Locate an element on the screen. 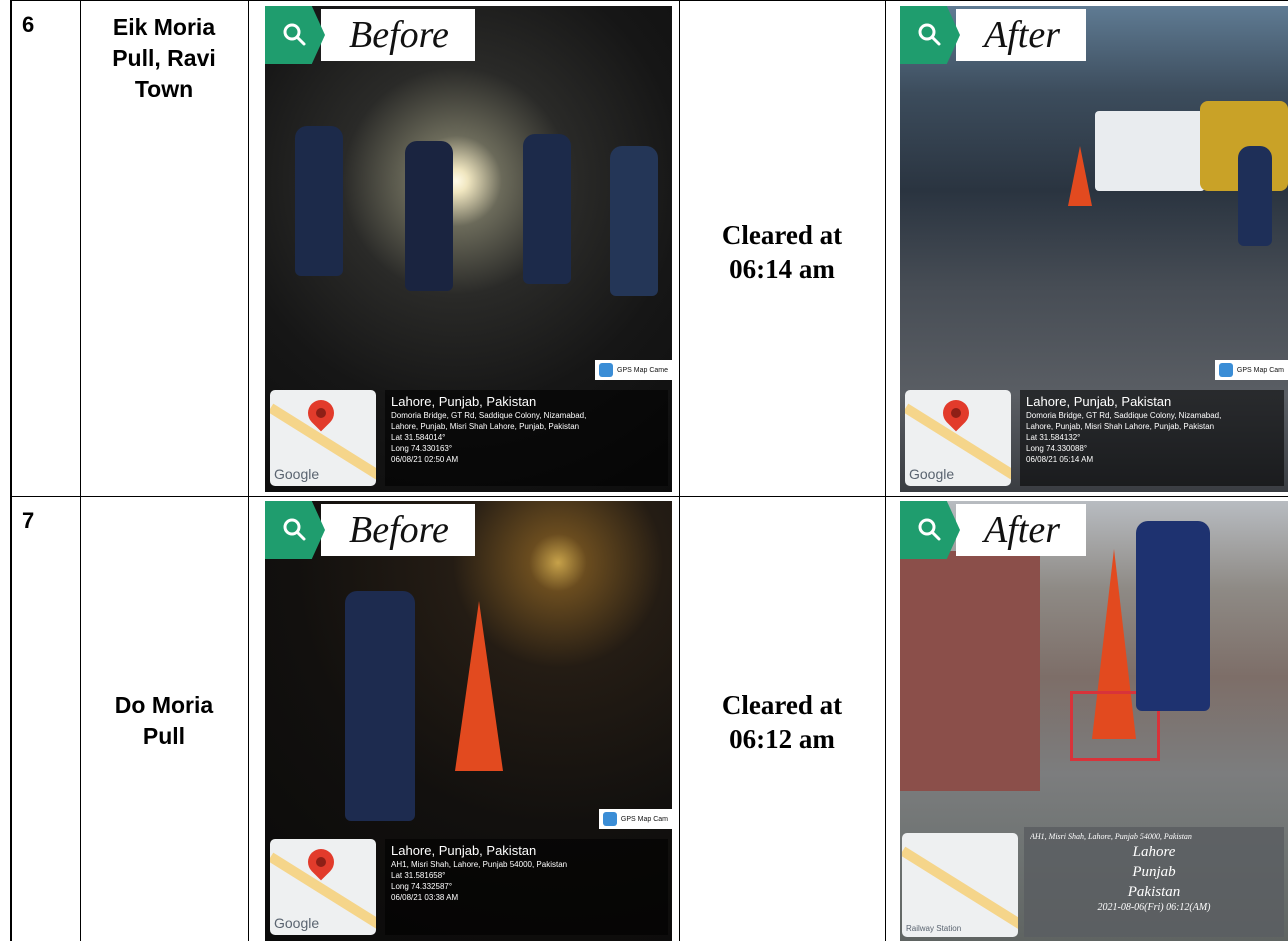 This screenshot has height=941, width=1288. brick-wall is located at coordinates (970, 671).